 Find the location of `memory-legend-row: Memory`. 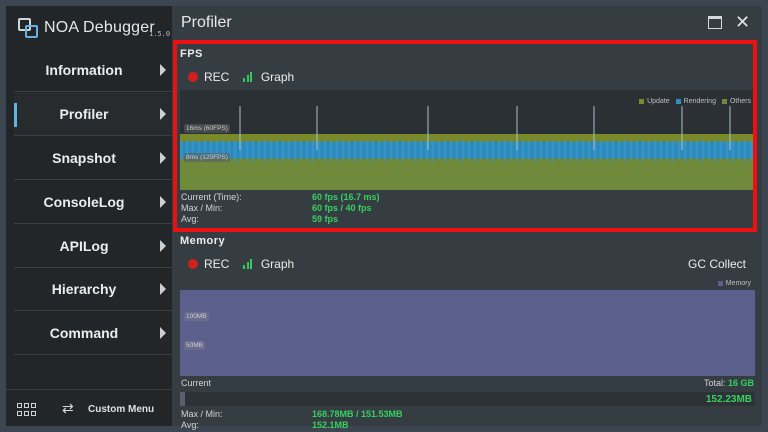

memory-legend-row: Memory is located at coordinates (467, 283).